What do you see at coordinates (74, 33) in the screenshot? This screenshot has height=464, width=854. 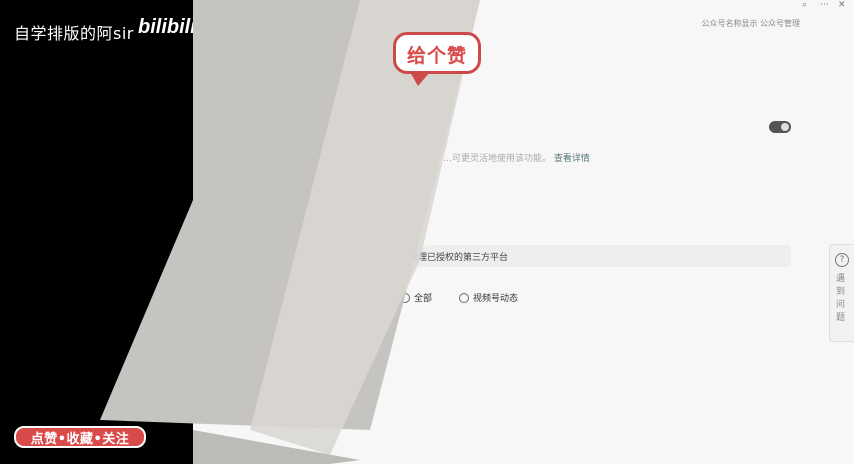 I see `channel-title: 自学排版的阿sir` at bounding box center [74, 33].